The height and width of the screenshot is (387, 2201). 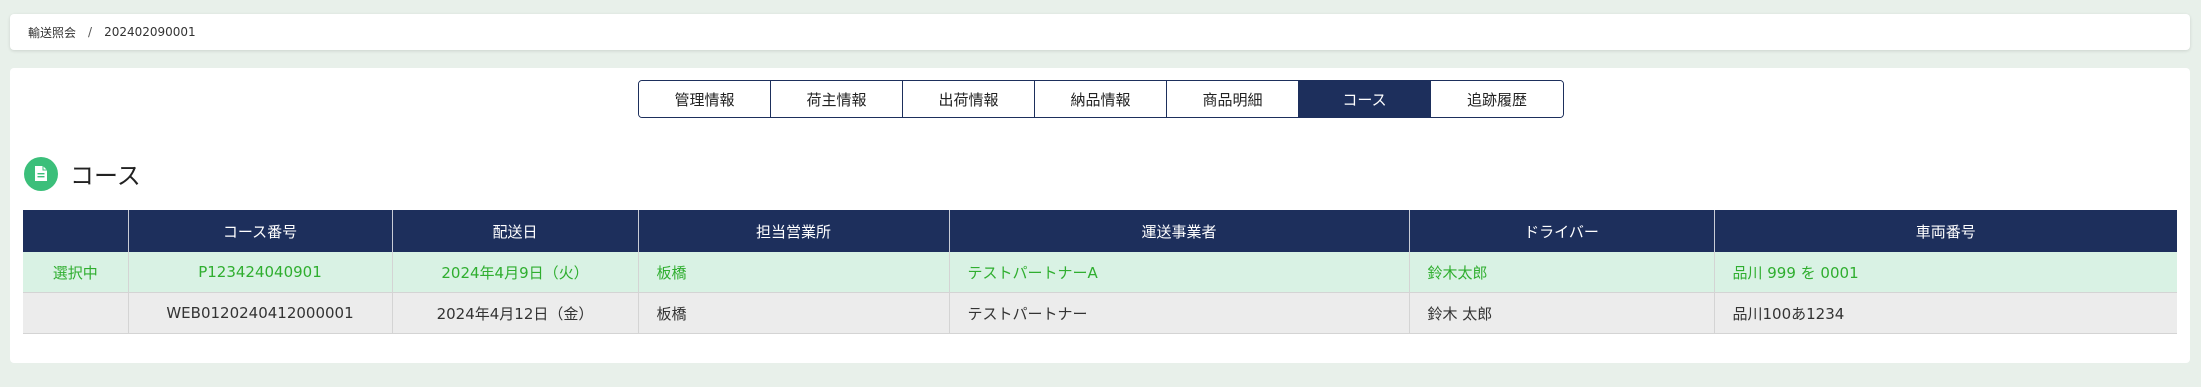 I want to click on tab-course: コース, so click(x=1365, y=99).